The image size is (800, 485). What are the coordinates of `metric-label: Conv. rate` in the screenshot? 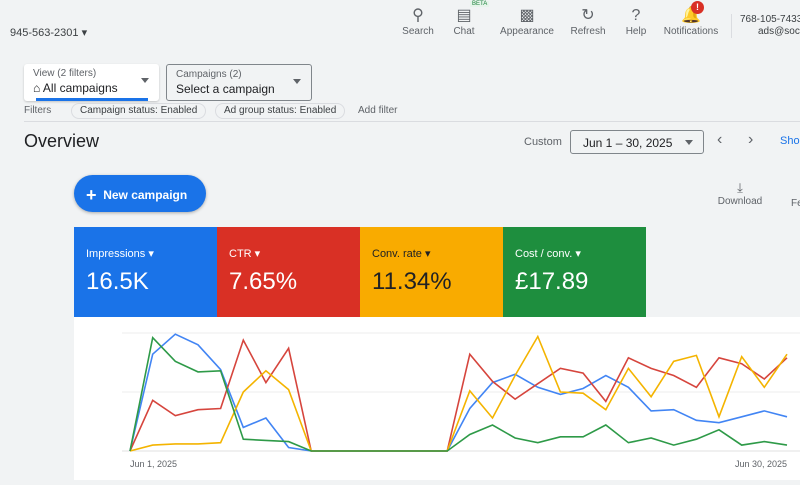 It's located at (397, 254).